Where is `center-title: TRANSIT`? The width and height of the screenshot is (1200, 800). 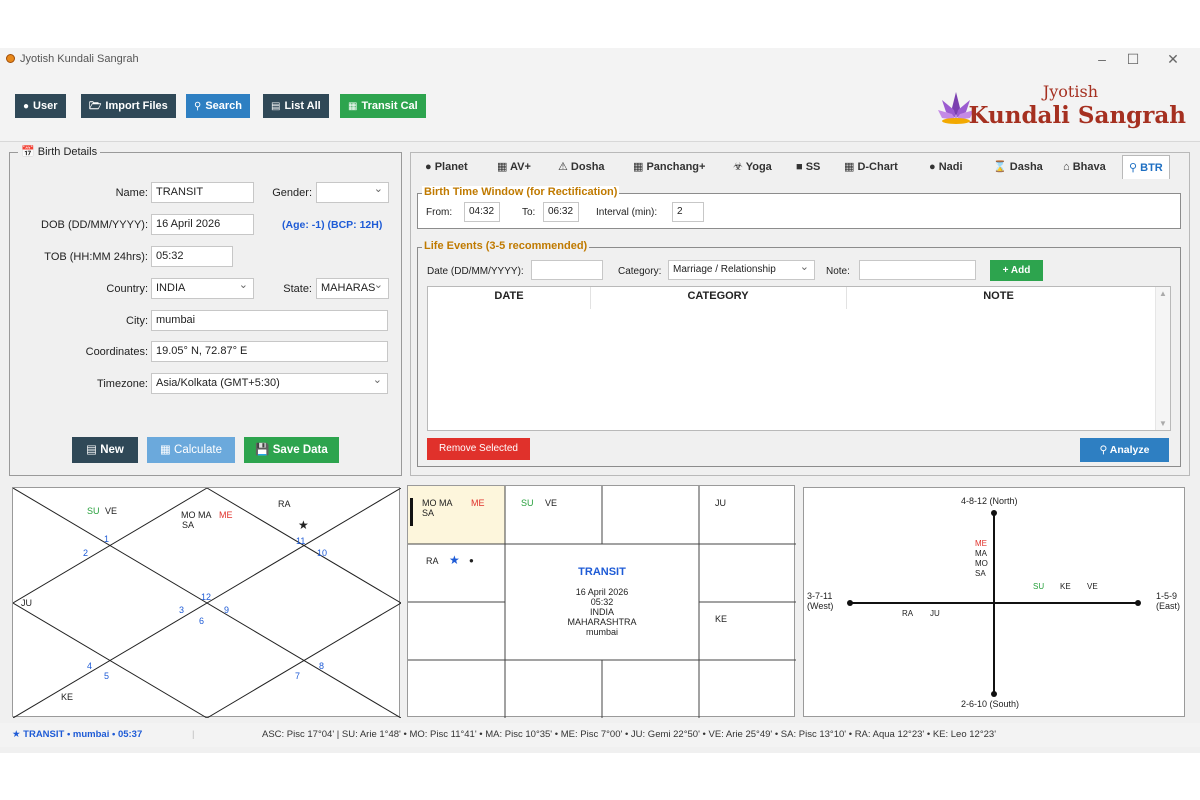 center-title: TRANSIT is located at coordinates (602, 572).